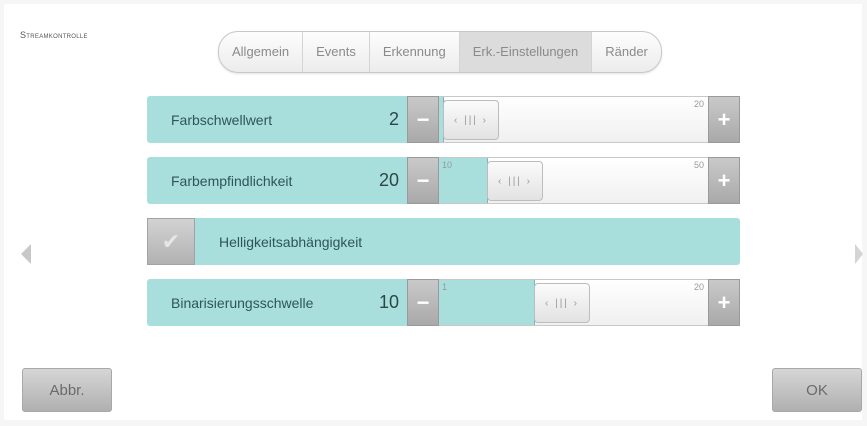 This screenshot has height=426, width=867. I want to click on setting-row-farbschwellwert: Farbschwellwert 2 − 1 20 ‹ ||| › +, so click(443, 119).